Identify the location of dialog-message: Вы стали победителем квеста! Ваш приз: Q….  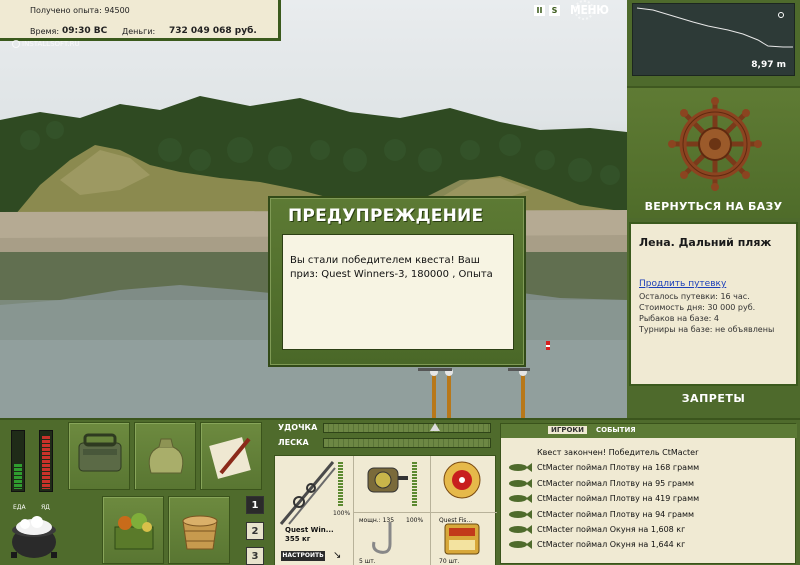
(398, 292).